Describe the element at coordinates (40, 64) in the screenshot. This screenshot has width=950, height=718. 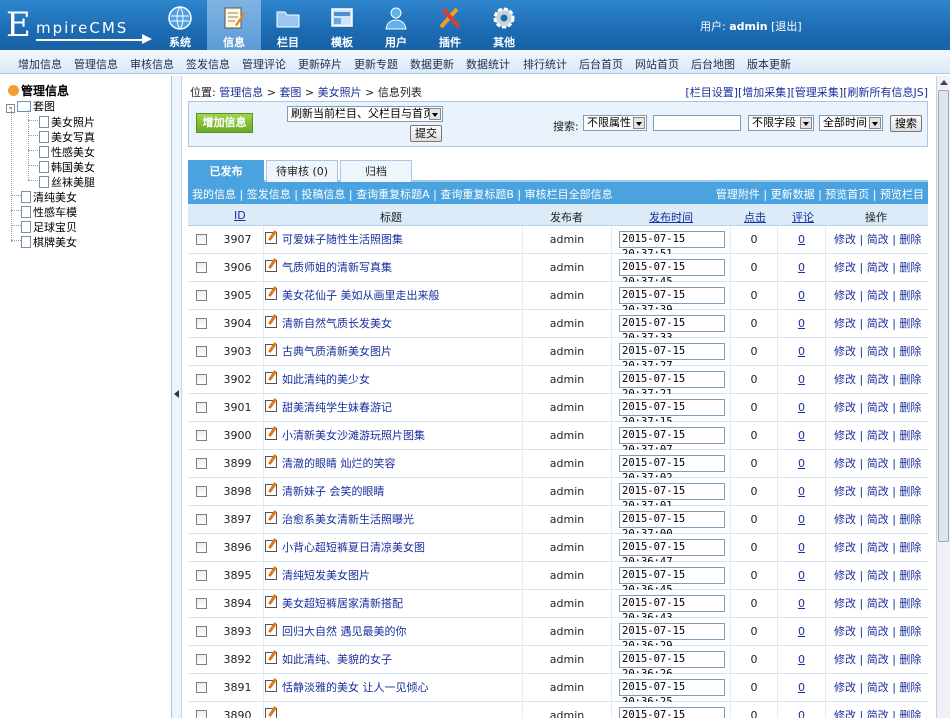
I see `subnav-item: 增加信息` at that location.